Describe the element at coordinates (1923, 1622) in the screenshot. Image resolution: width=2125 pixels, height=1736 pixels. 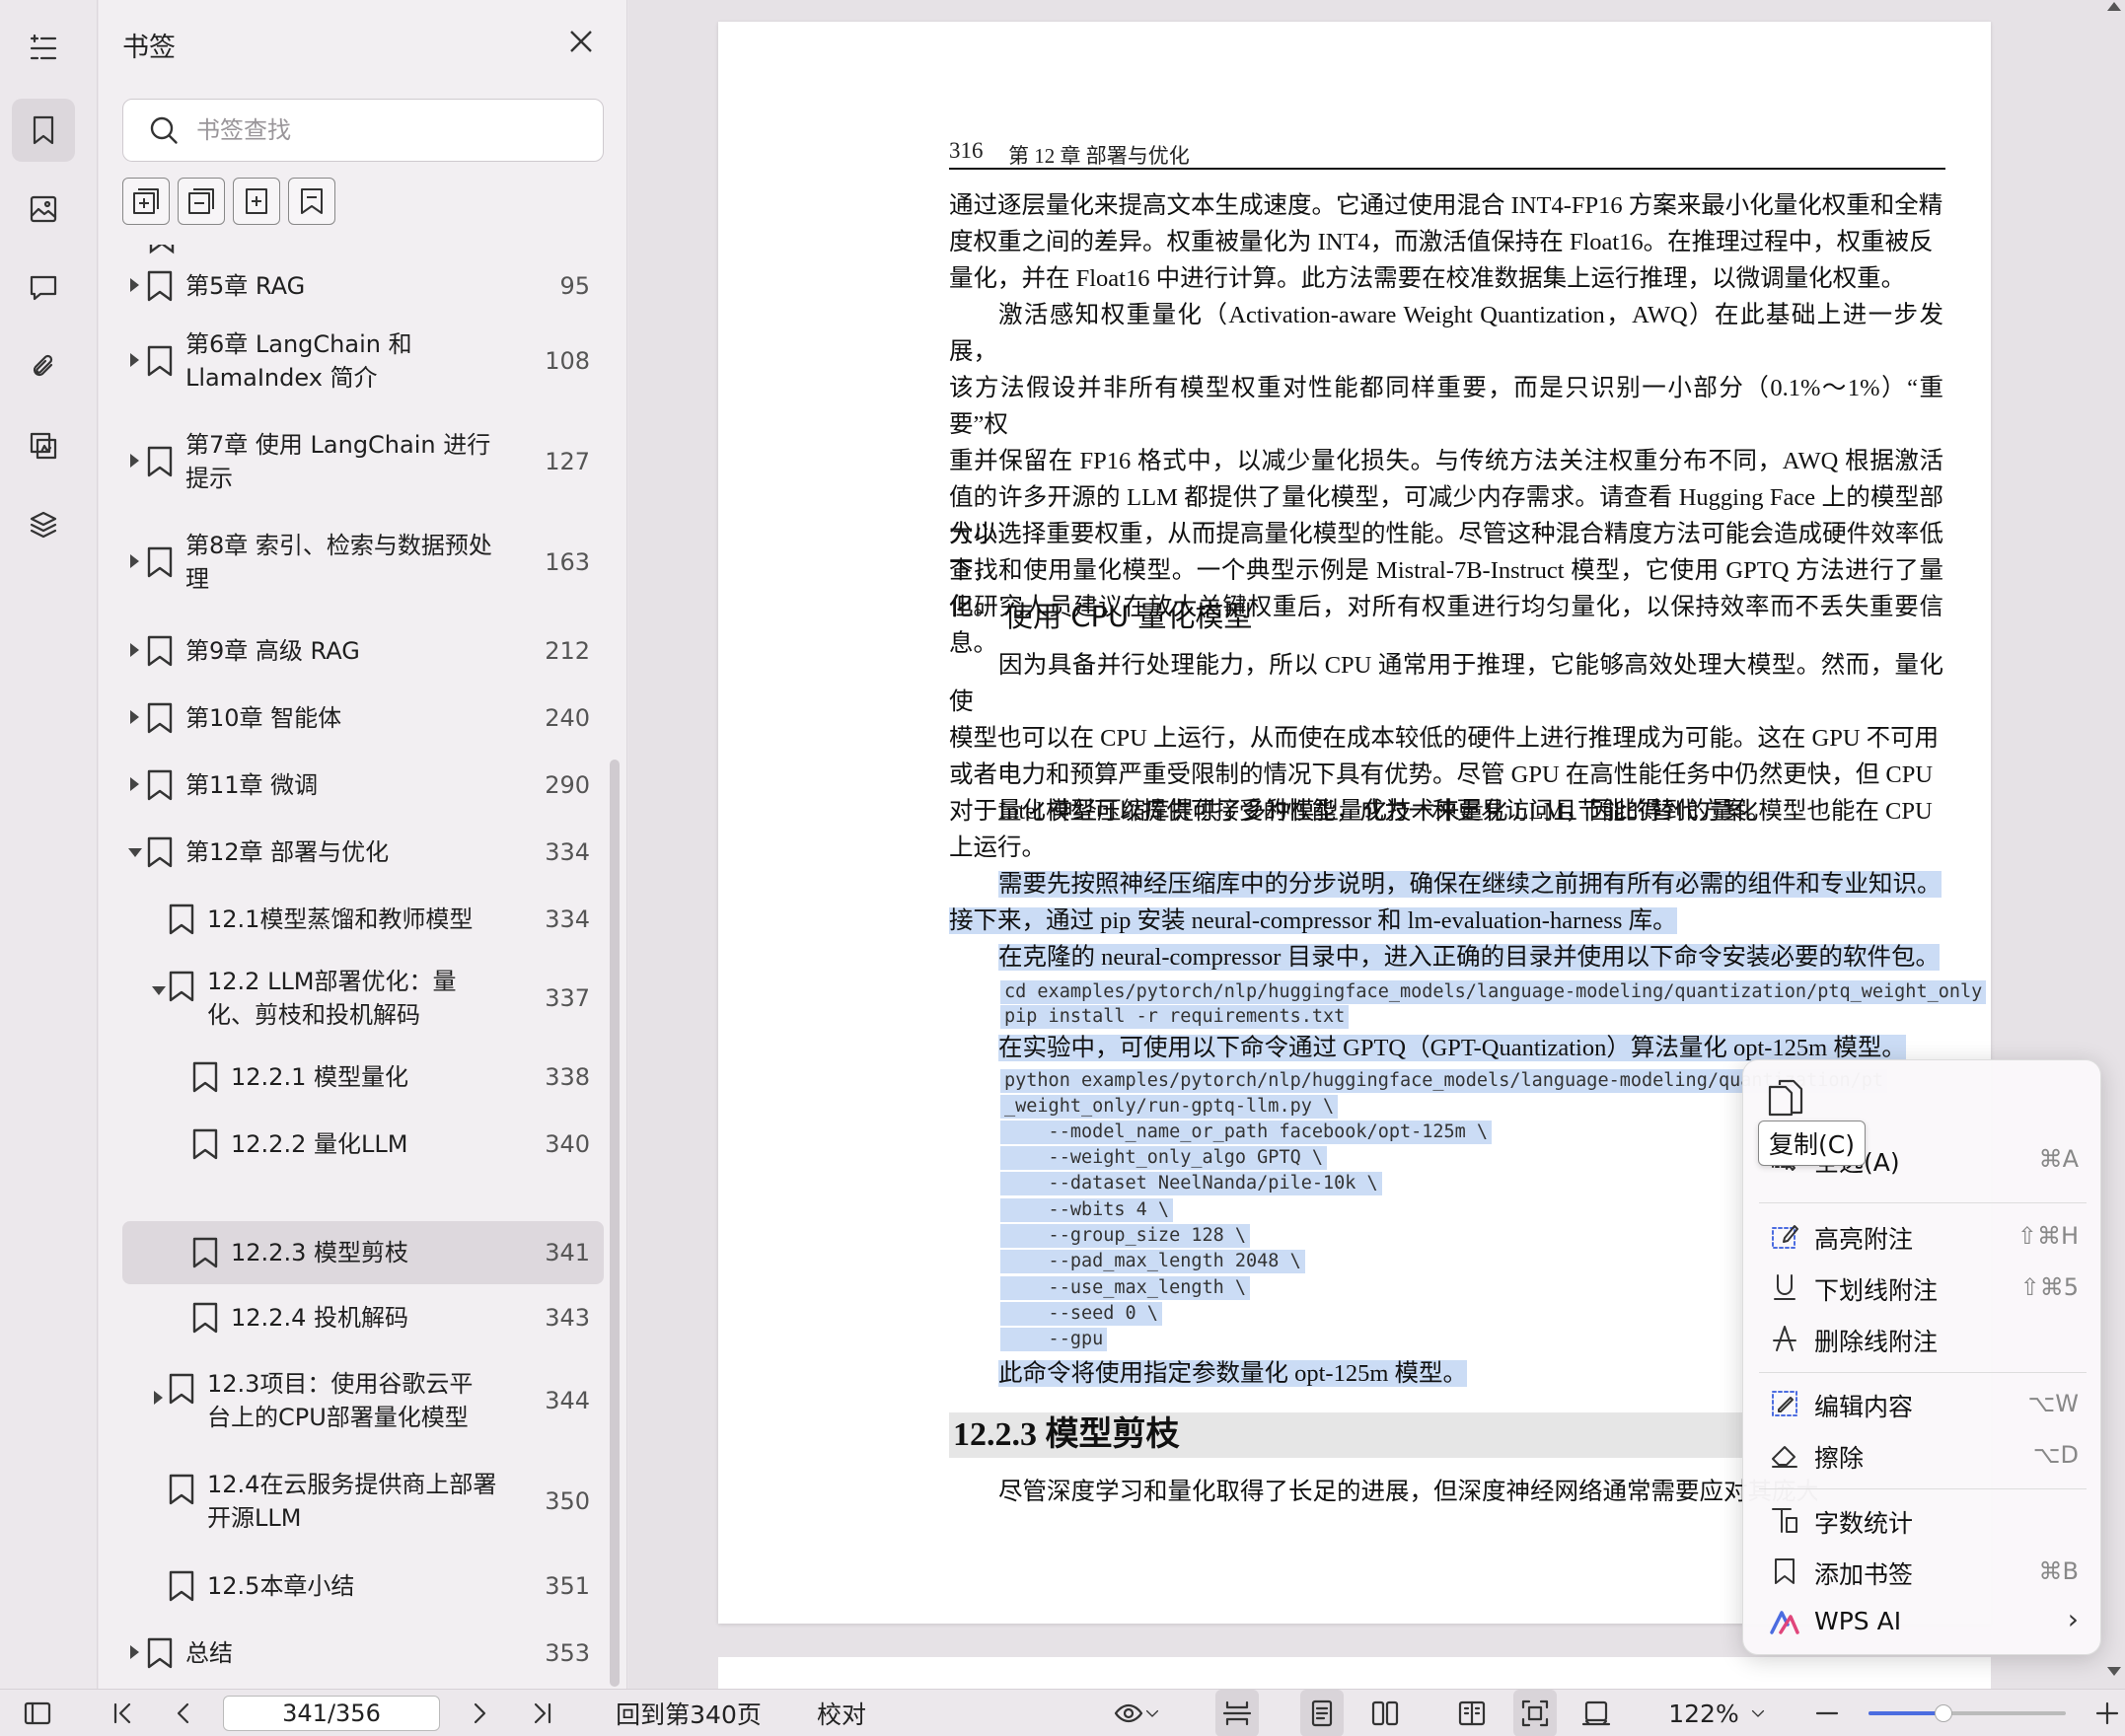
I see `menu-item-wps-ai: WPS AI ›` at that location.